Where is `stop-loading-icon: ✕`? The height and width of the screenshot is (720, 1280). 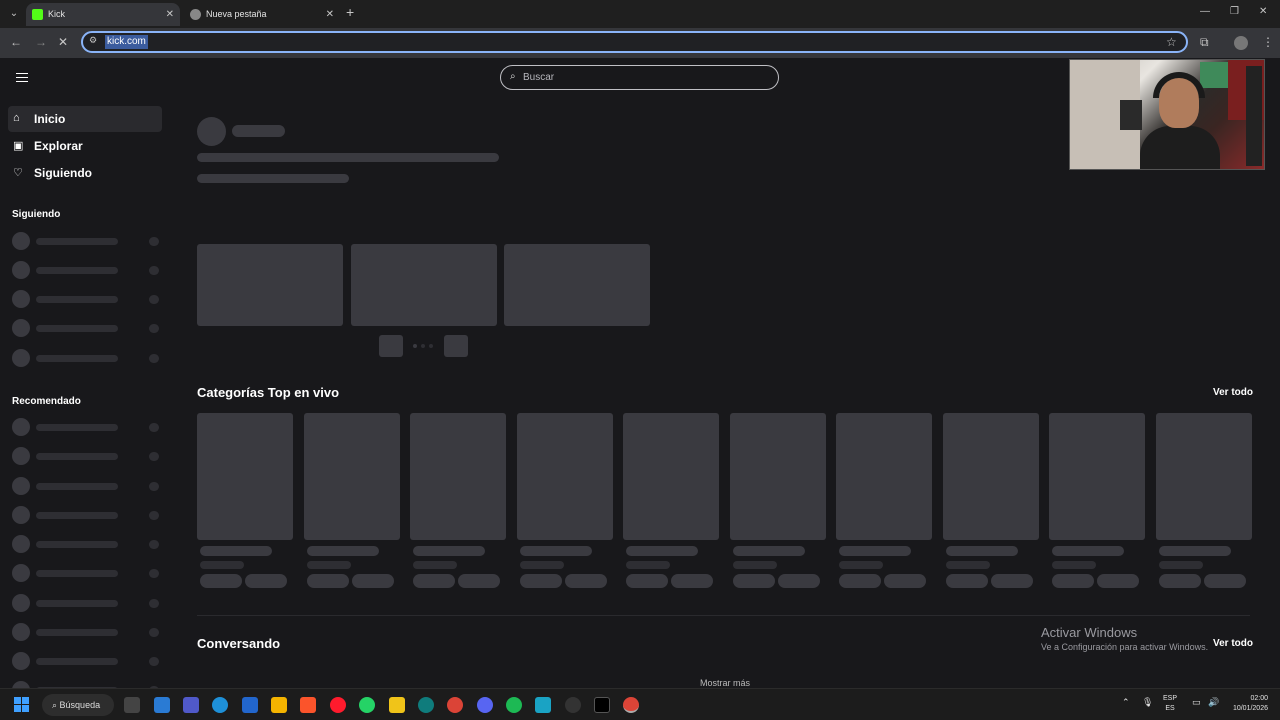 stop-loading-icon: ✕ is located at coordinates (63, 42).